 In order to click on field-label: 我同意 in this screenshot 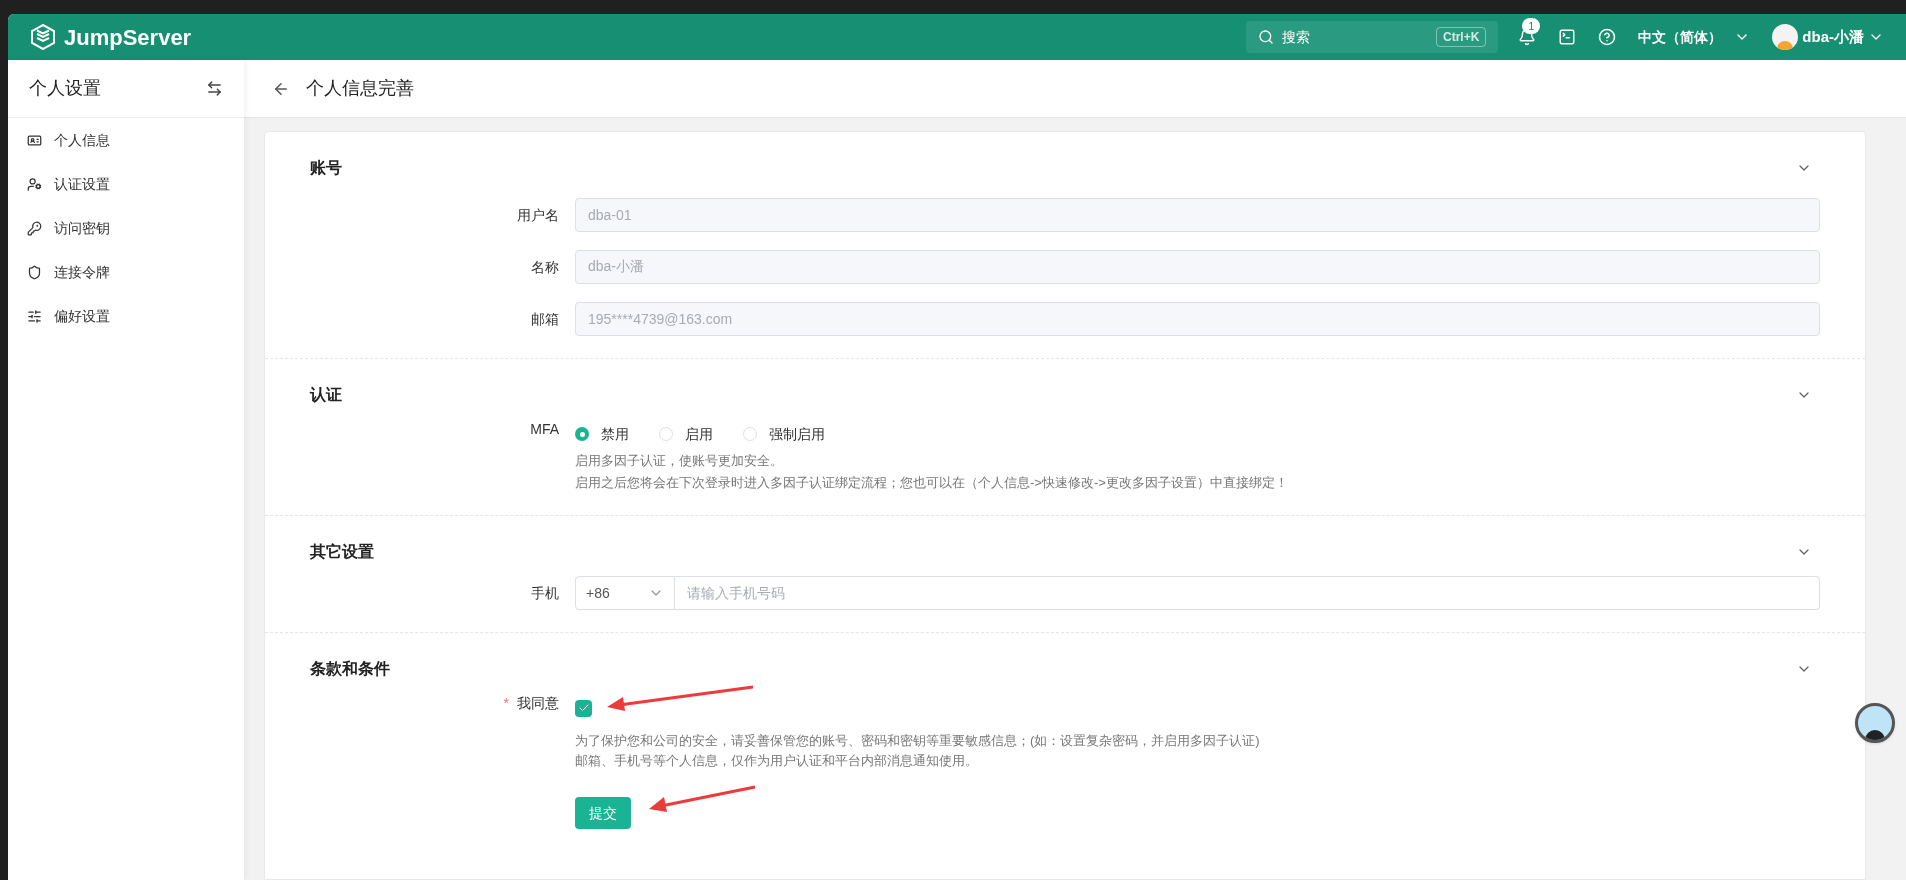, I will do `click(538, 703)`.